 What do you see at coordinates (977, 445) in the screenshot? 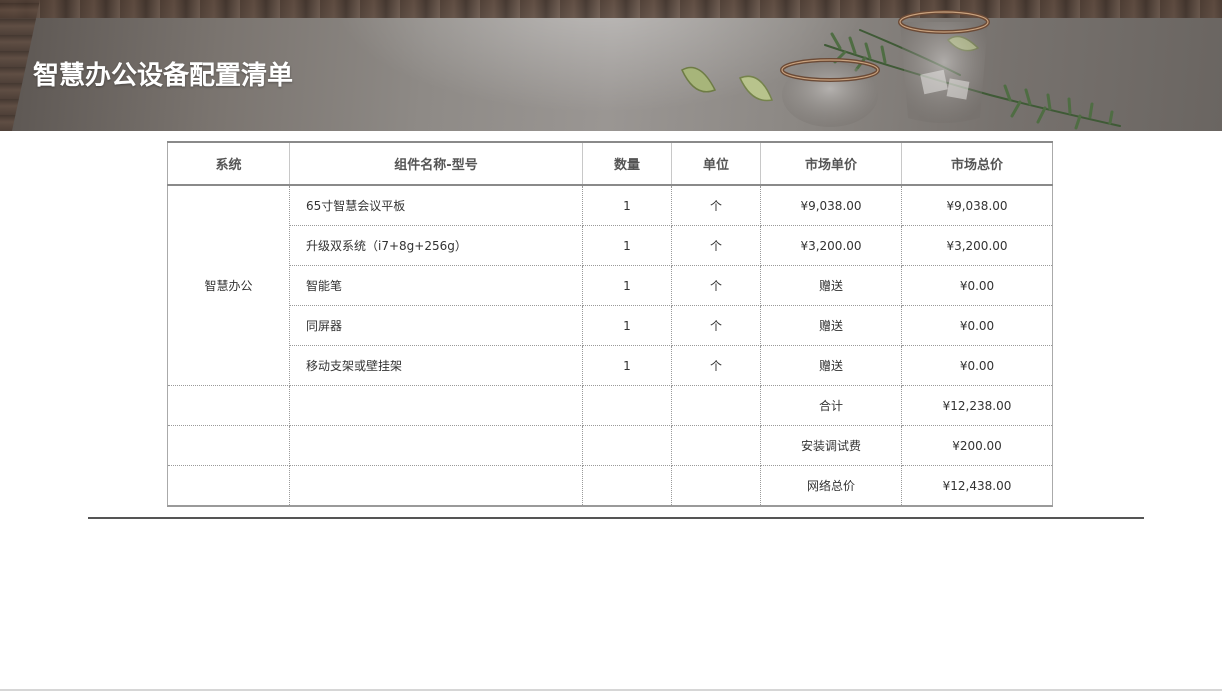
I see `summary-value-cell: ¥200.00` at bounding box center [977, 445].